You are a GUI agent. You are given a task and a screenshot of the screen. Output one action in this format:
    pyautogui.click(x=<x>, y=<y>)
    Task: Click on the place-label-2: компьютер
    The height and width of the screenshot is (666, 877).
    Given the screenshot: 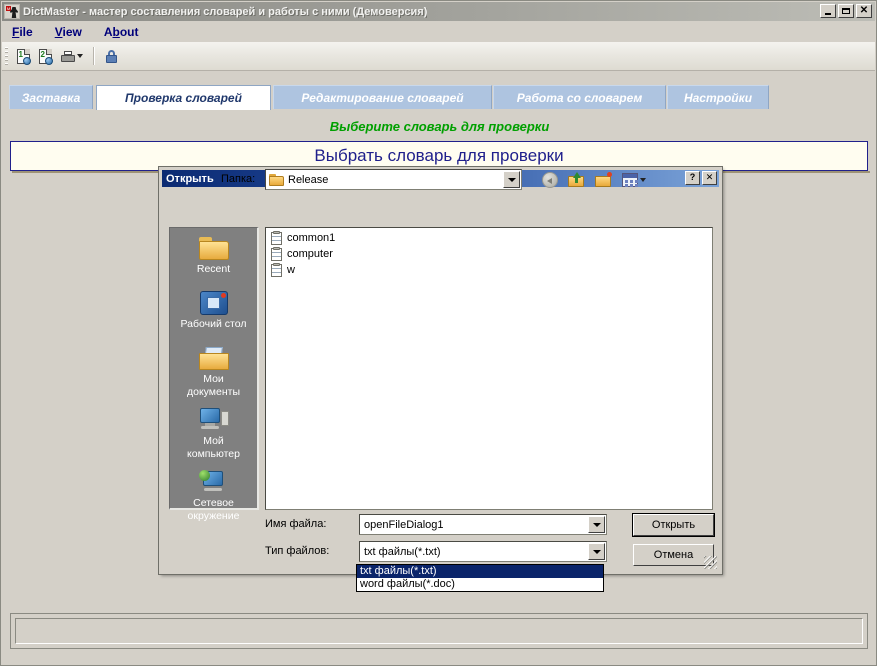 What is the action you would take?
    pyautogui.click(x=213, y=454)
    